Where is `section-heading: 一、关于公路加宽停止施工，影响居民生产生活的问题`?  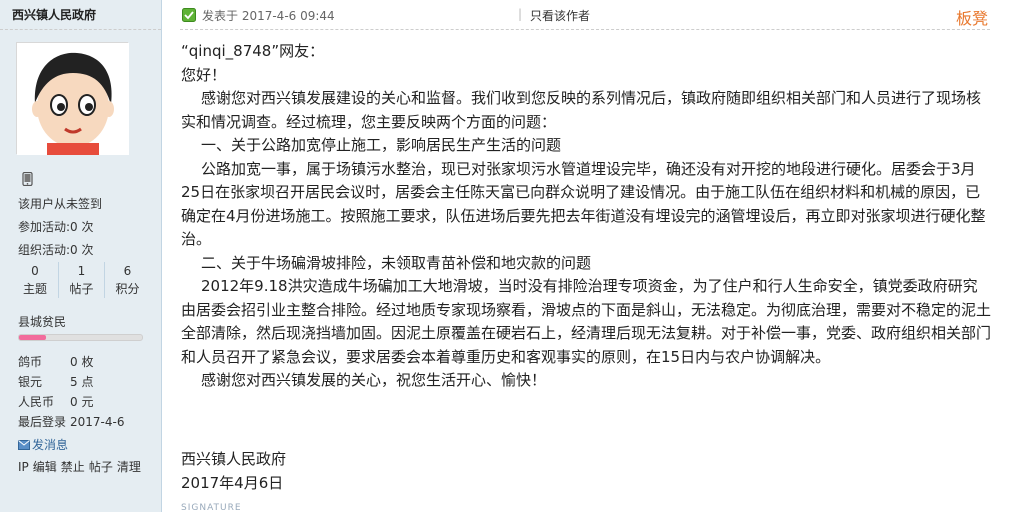
section-heading: 一、关于公路加宽停止施工，影响居民生产生活的问题 is located at coordinates (381, 145).